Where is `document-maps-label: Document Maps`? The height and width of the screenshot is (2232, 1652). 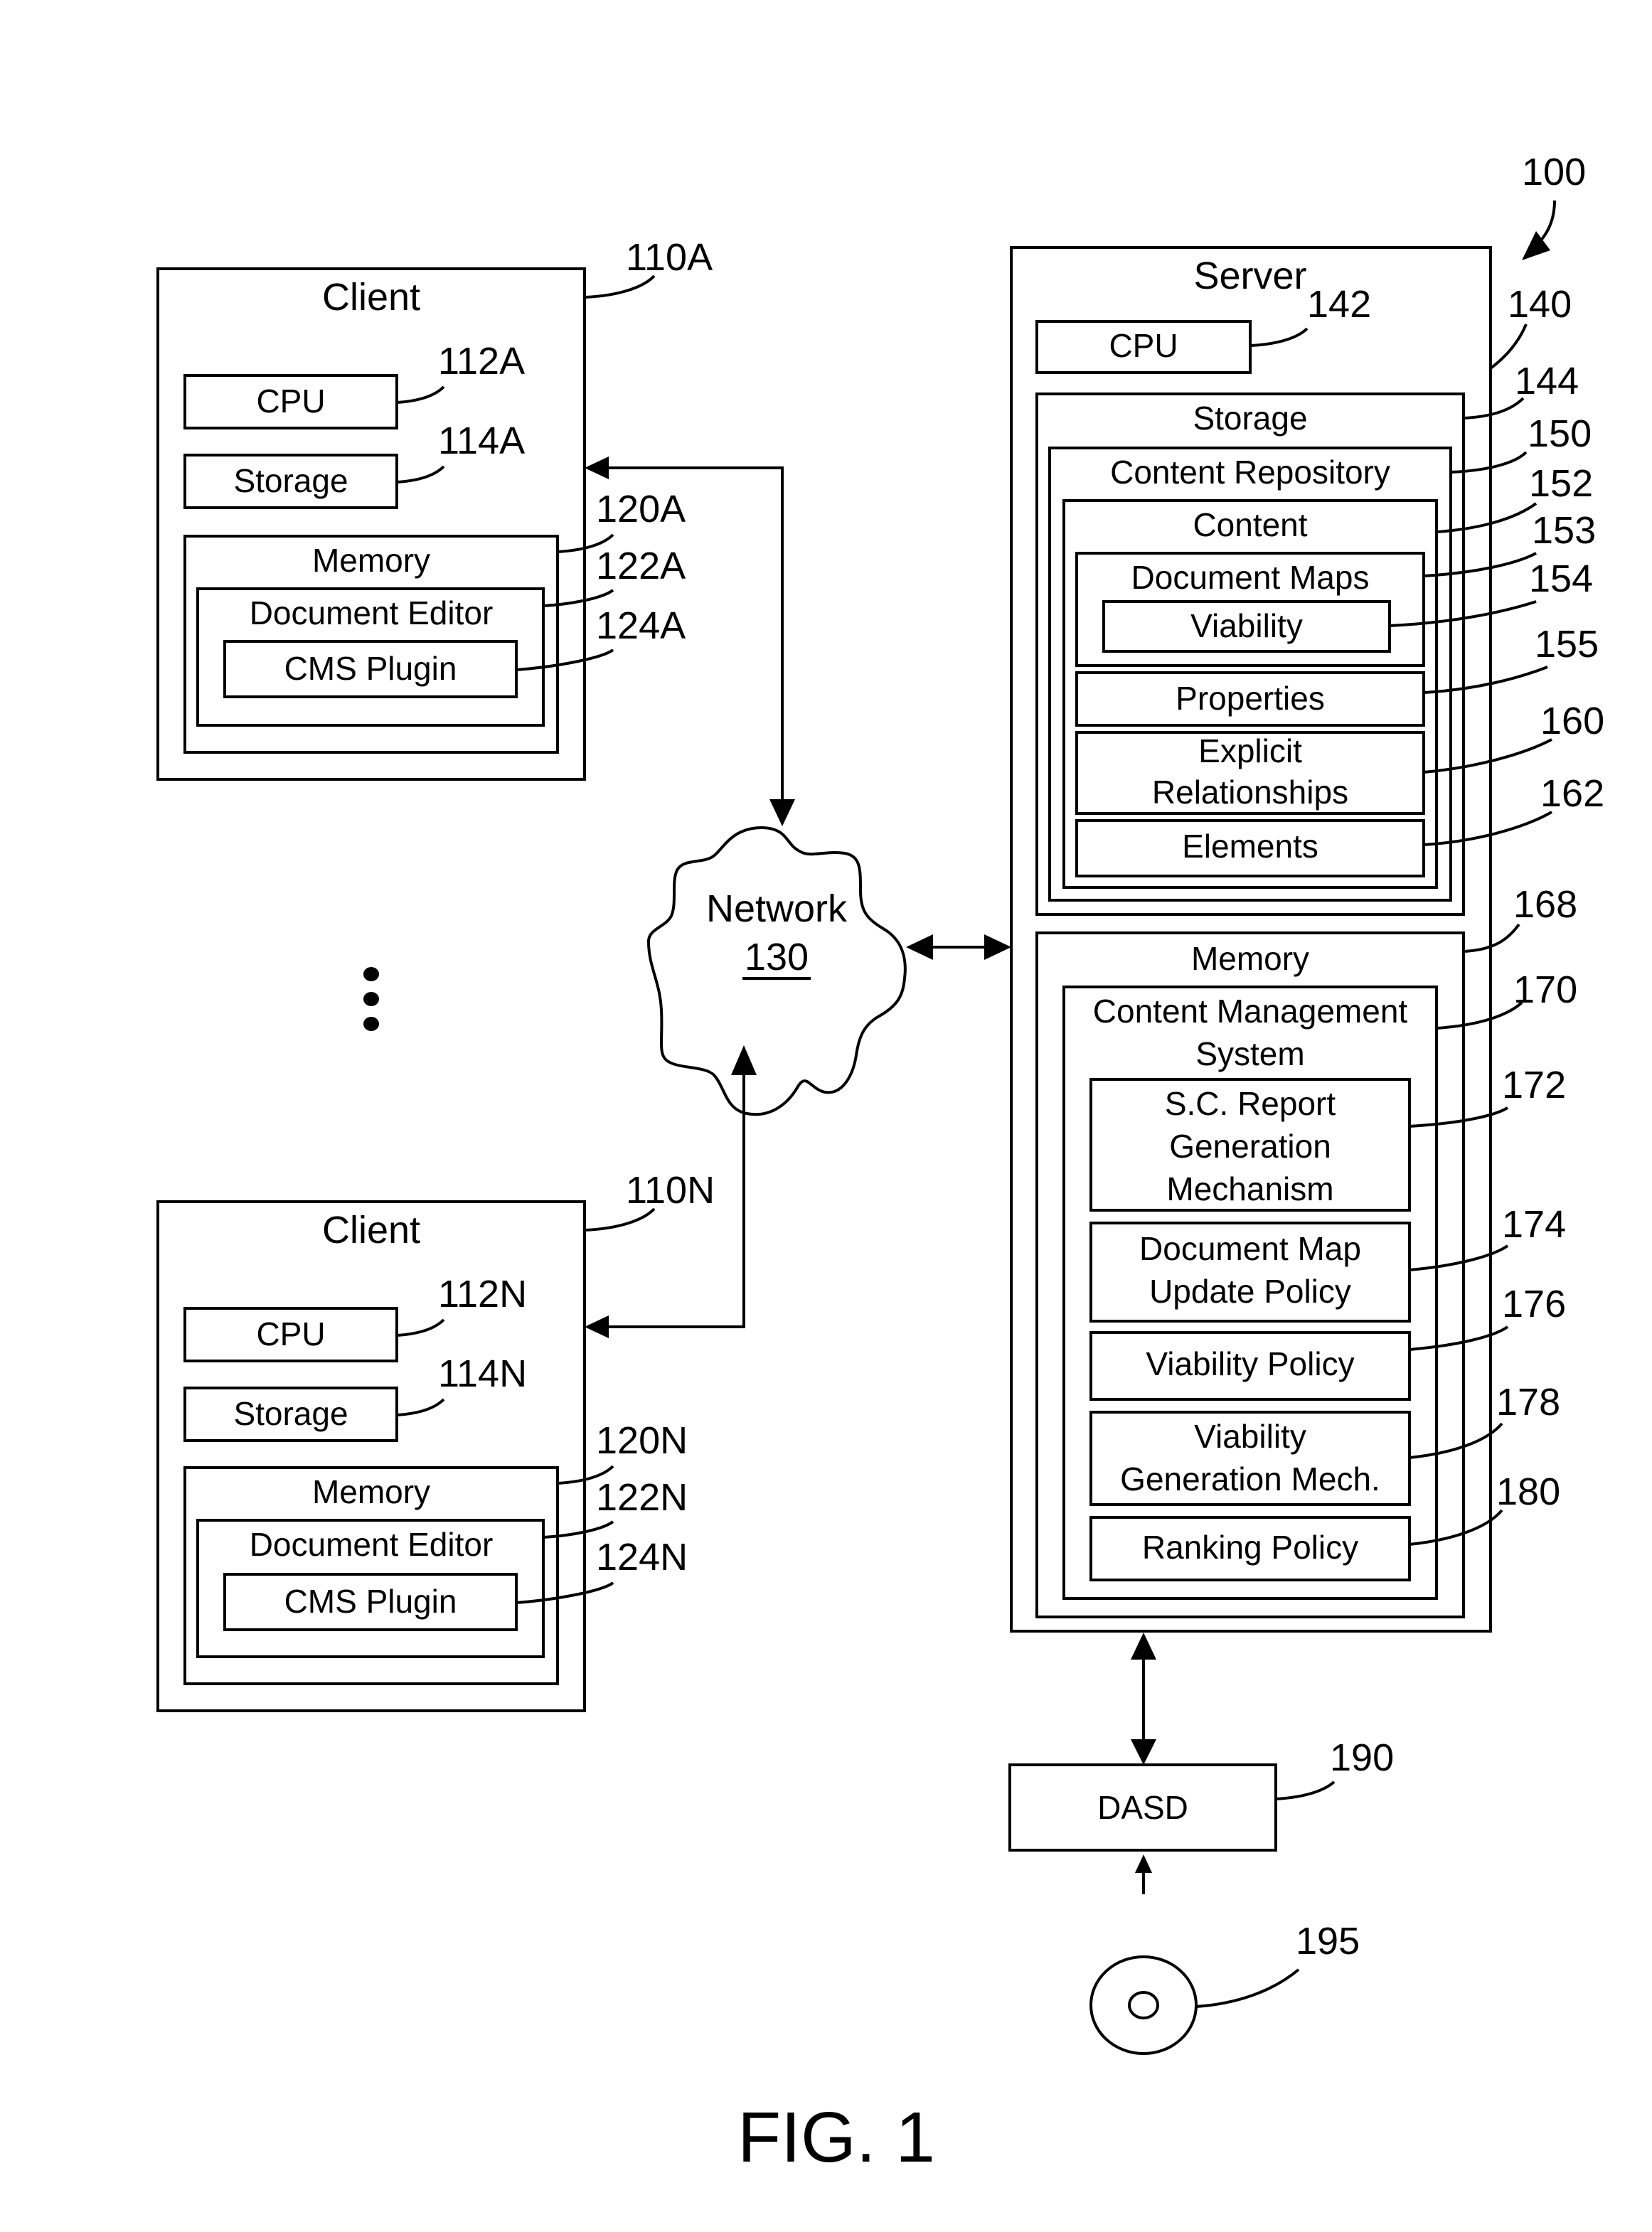
document-maps-label: Document Maps is located at coordinates (1250, 577).